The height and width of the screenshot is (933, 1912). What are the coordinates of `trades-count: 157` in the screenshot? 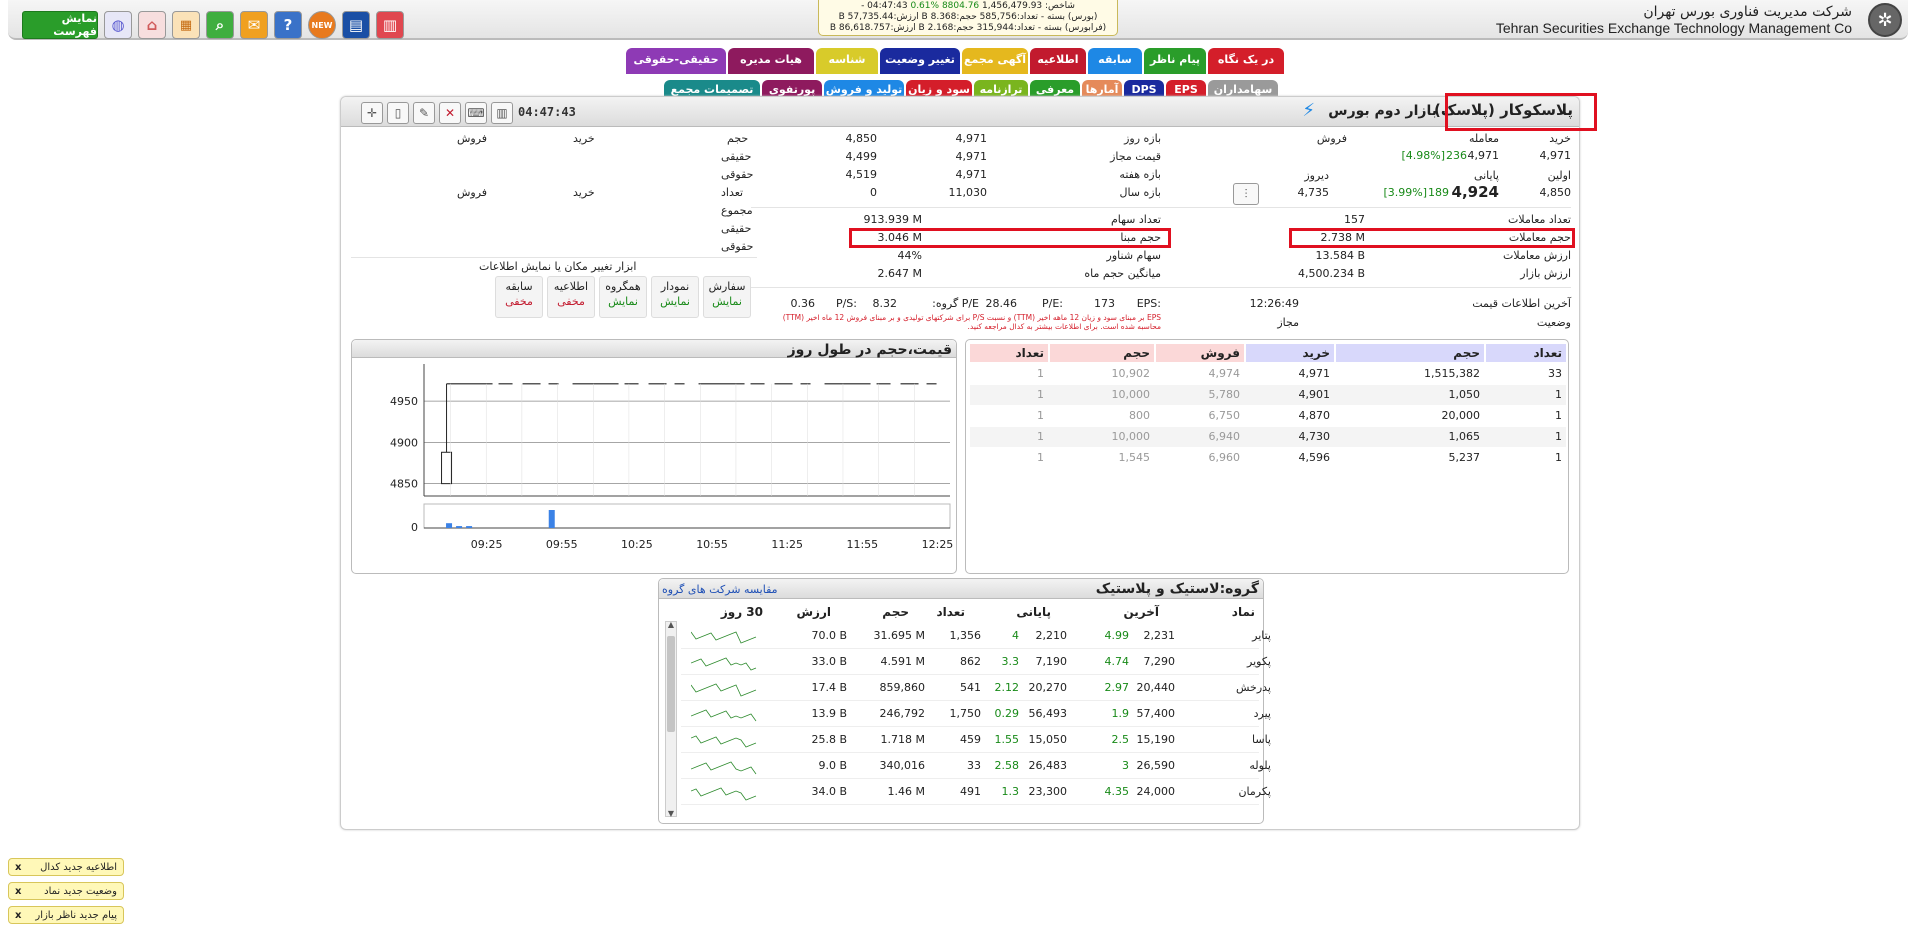 It's located at (1354, 219).